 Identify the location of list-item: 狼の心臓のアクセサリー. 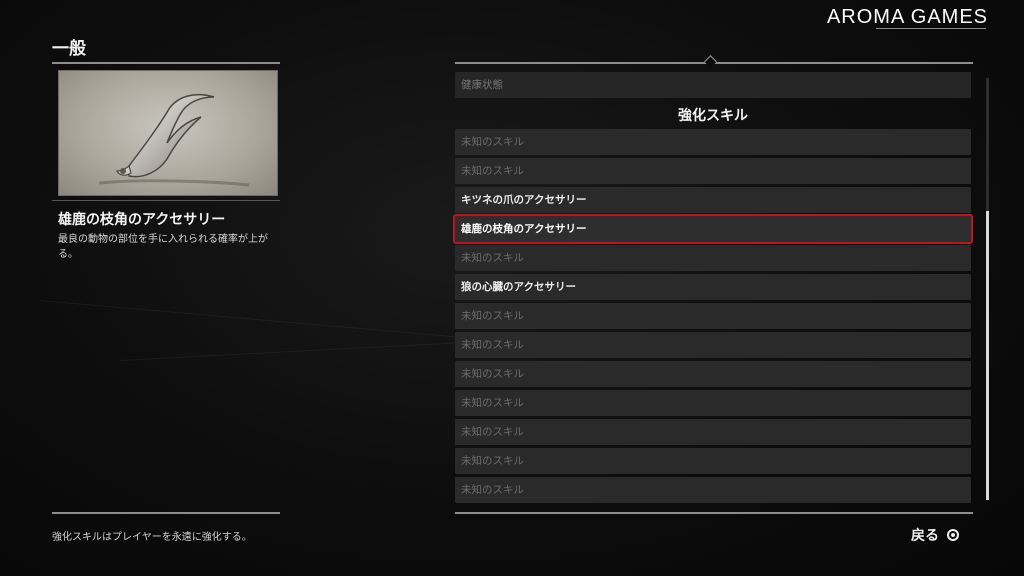
(713, 287).